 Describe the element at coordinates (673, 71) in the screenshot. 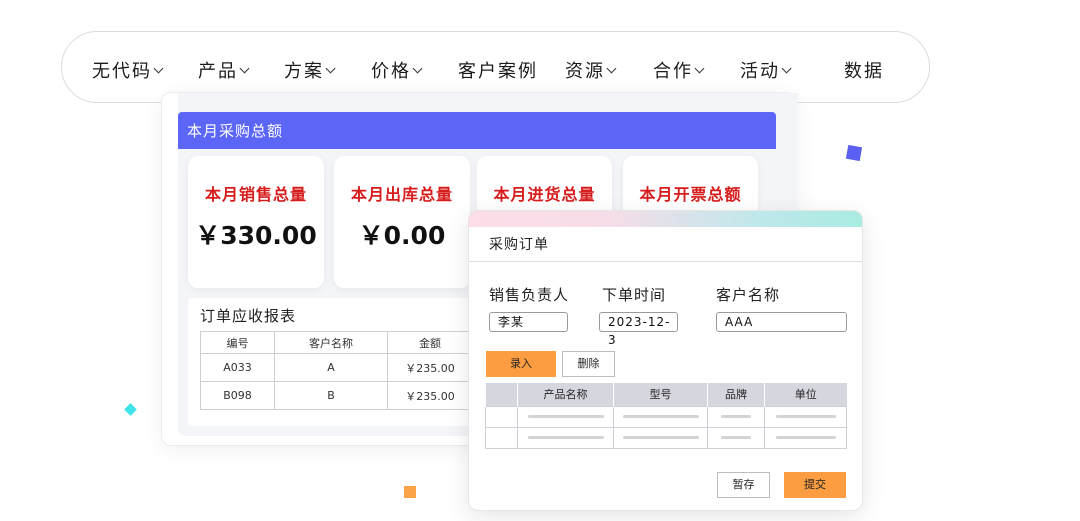

I see `nav-item-label: 合作` at that location.